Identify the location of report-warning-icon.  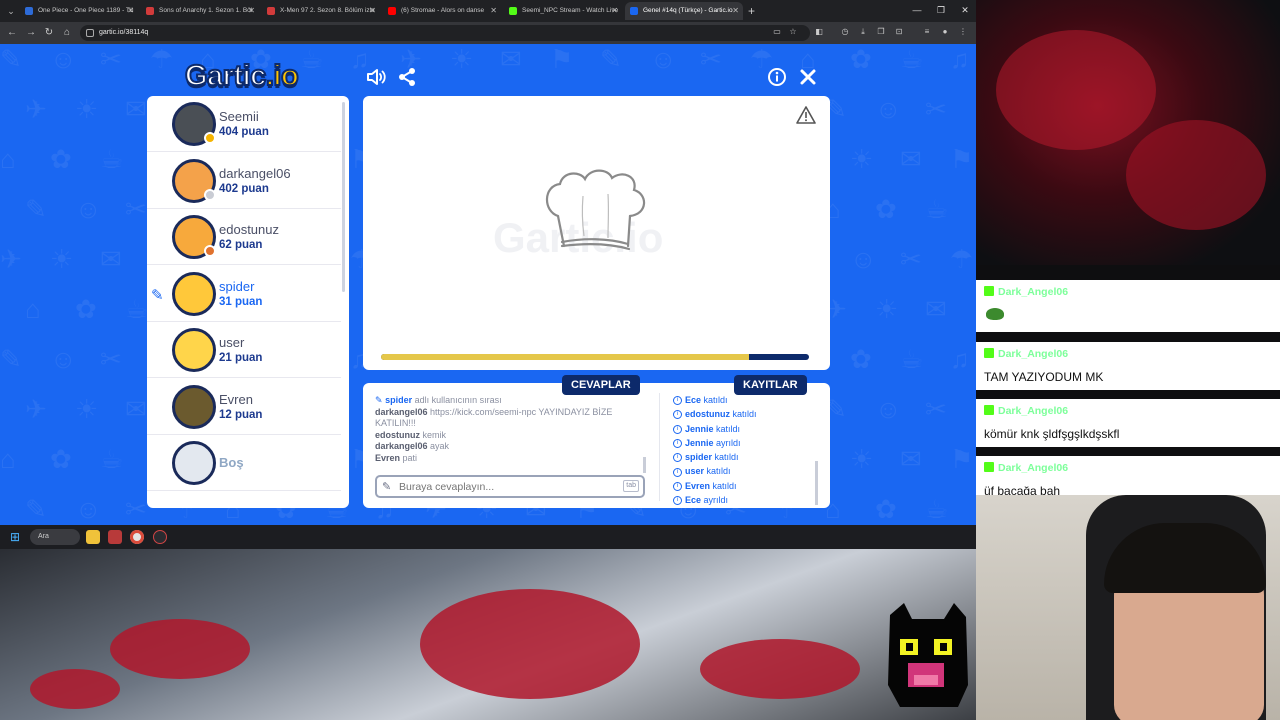
(806, 117).